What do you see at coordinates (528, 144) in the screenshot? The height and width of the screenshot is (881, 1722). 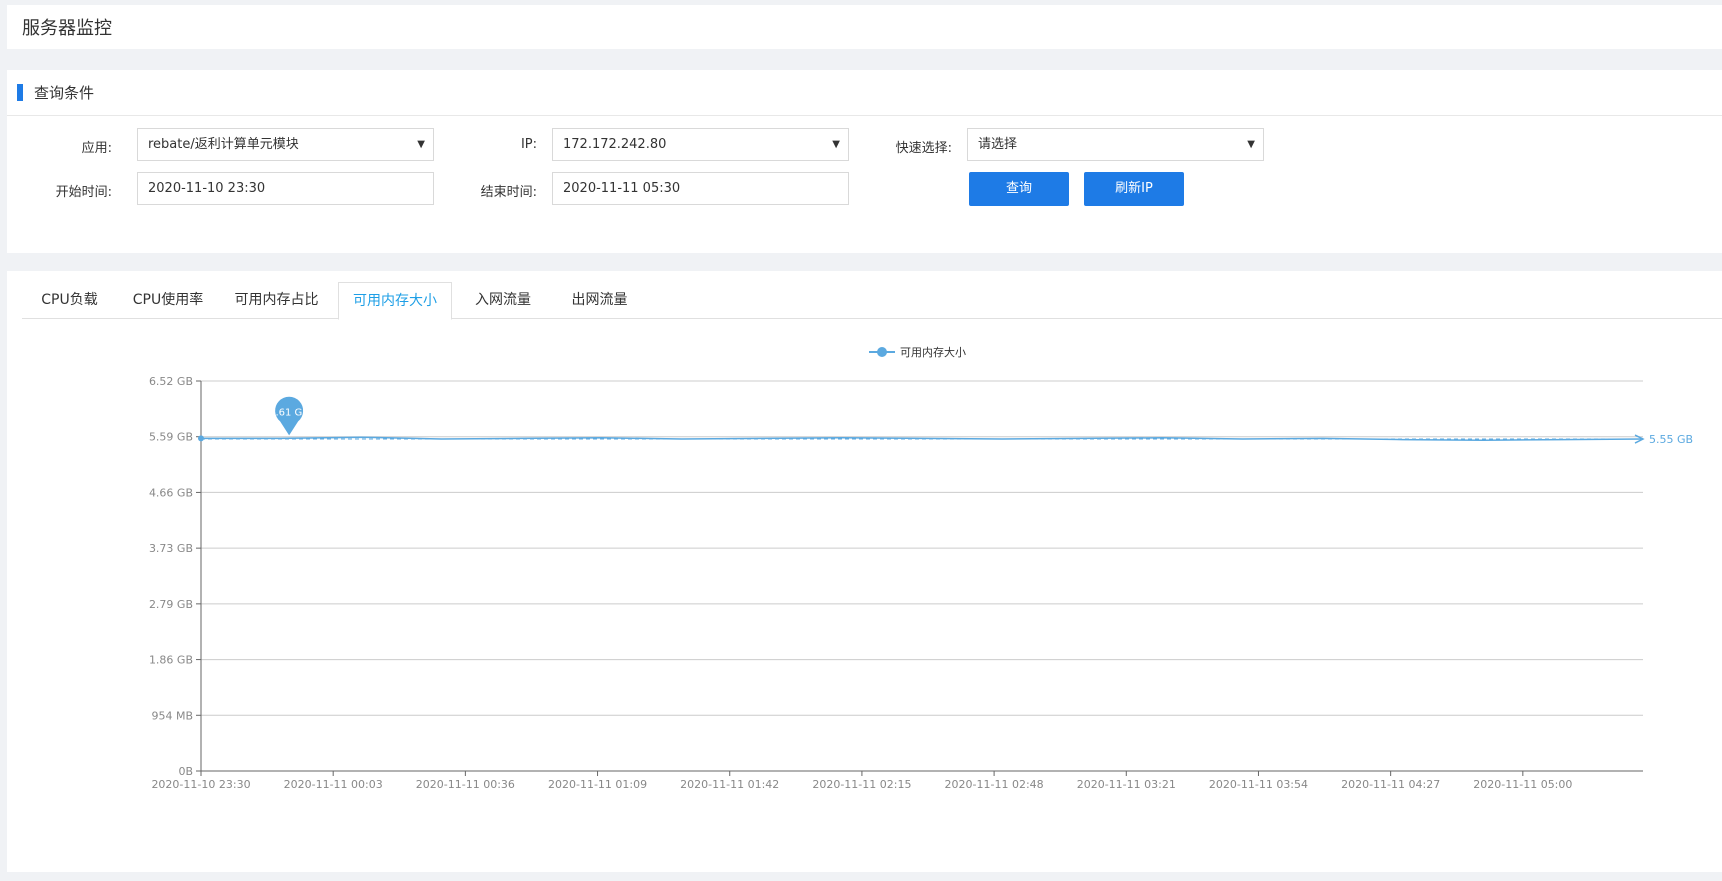 I see `ip-label: IP:` at bounding box center [528, 144].